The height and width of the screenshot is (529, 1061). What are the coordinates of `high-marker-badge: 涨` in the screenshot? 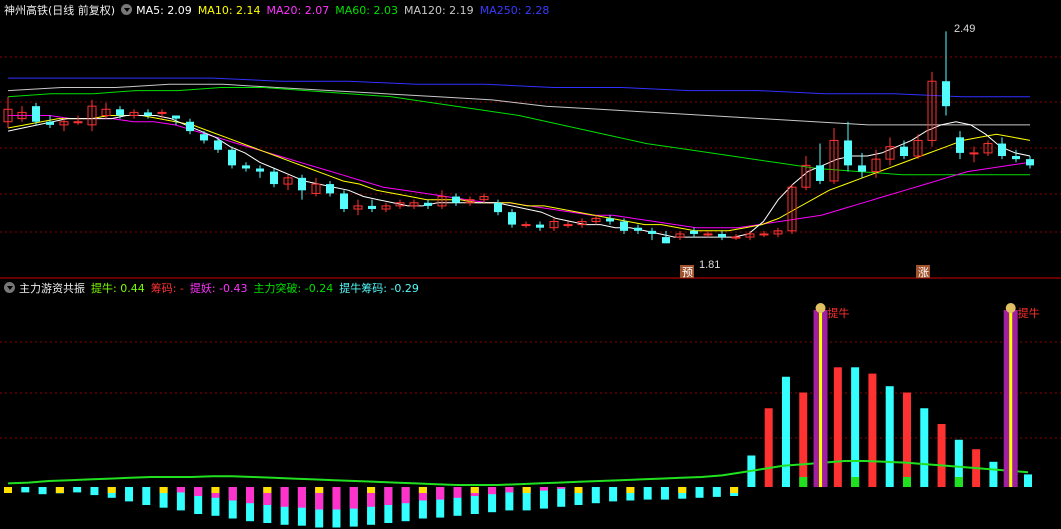 It's located at (923, 272).